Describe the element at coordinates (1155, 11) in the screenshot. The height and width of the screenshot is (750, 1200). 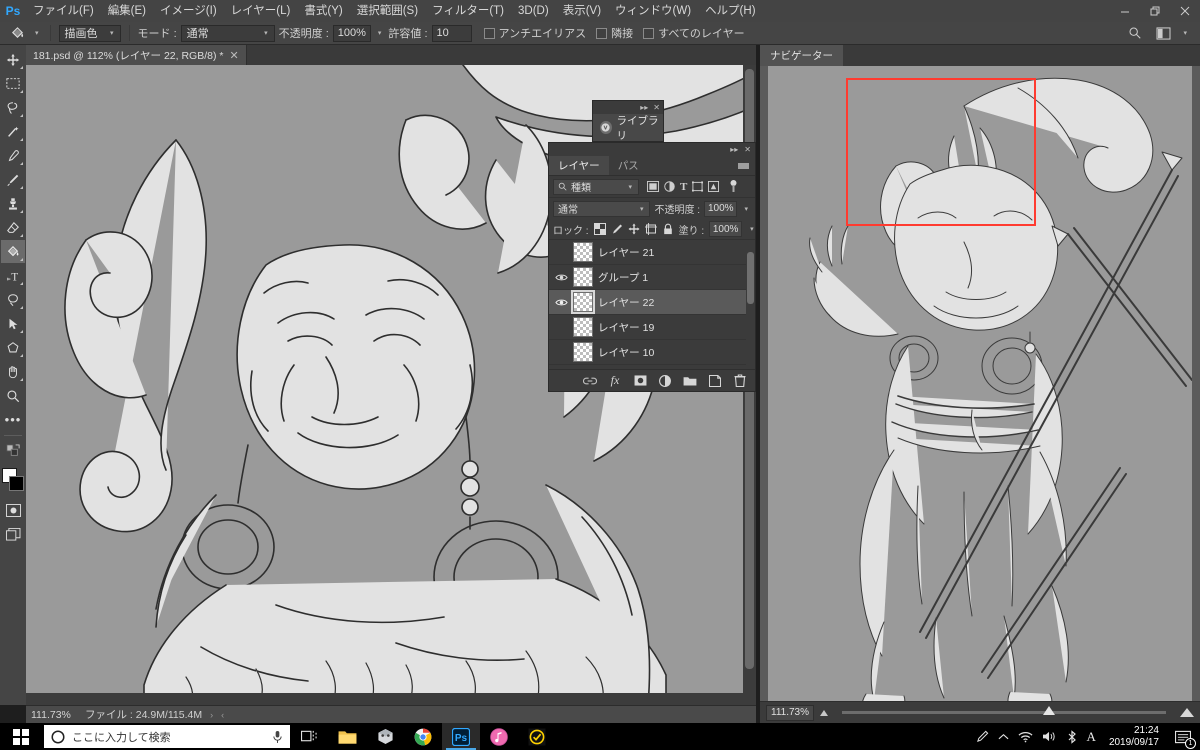
I see `restore-button` at that location.